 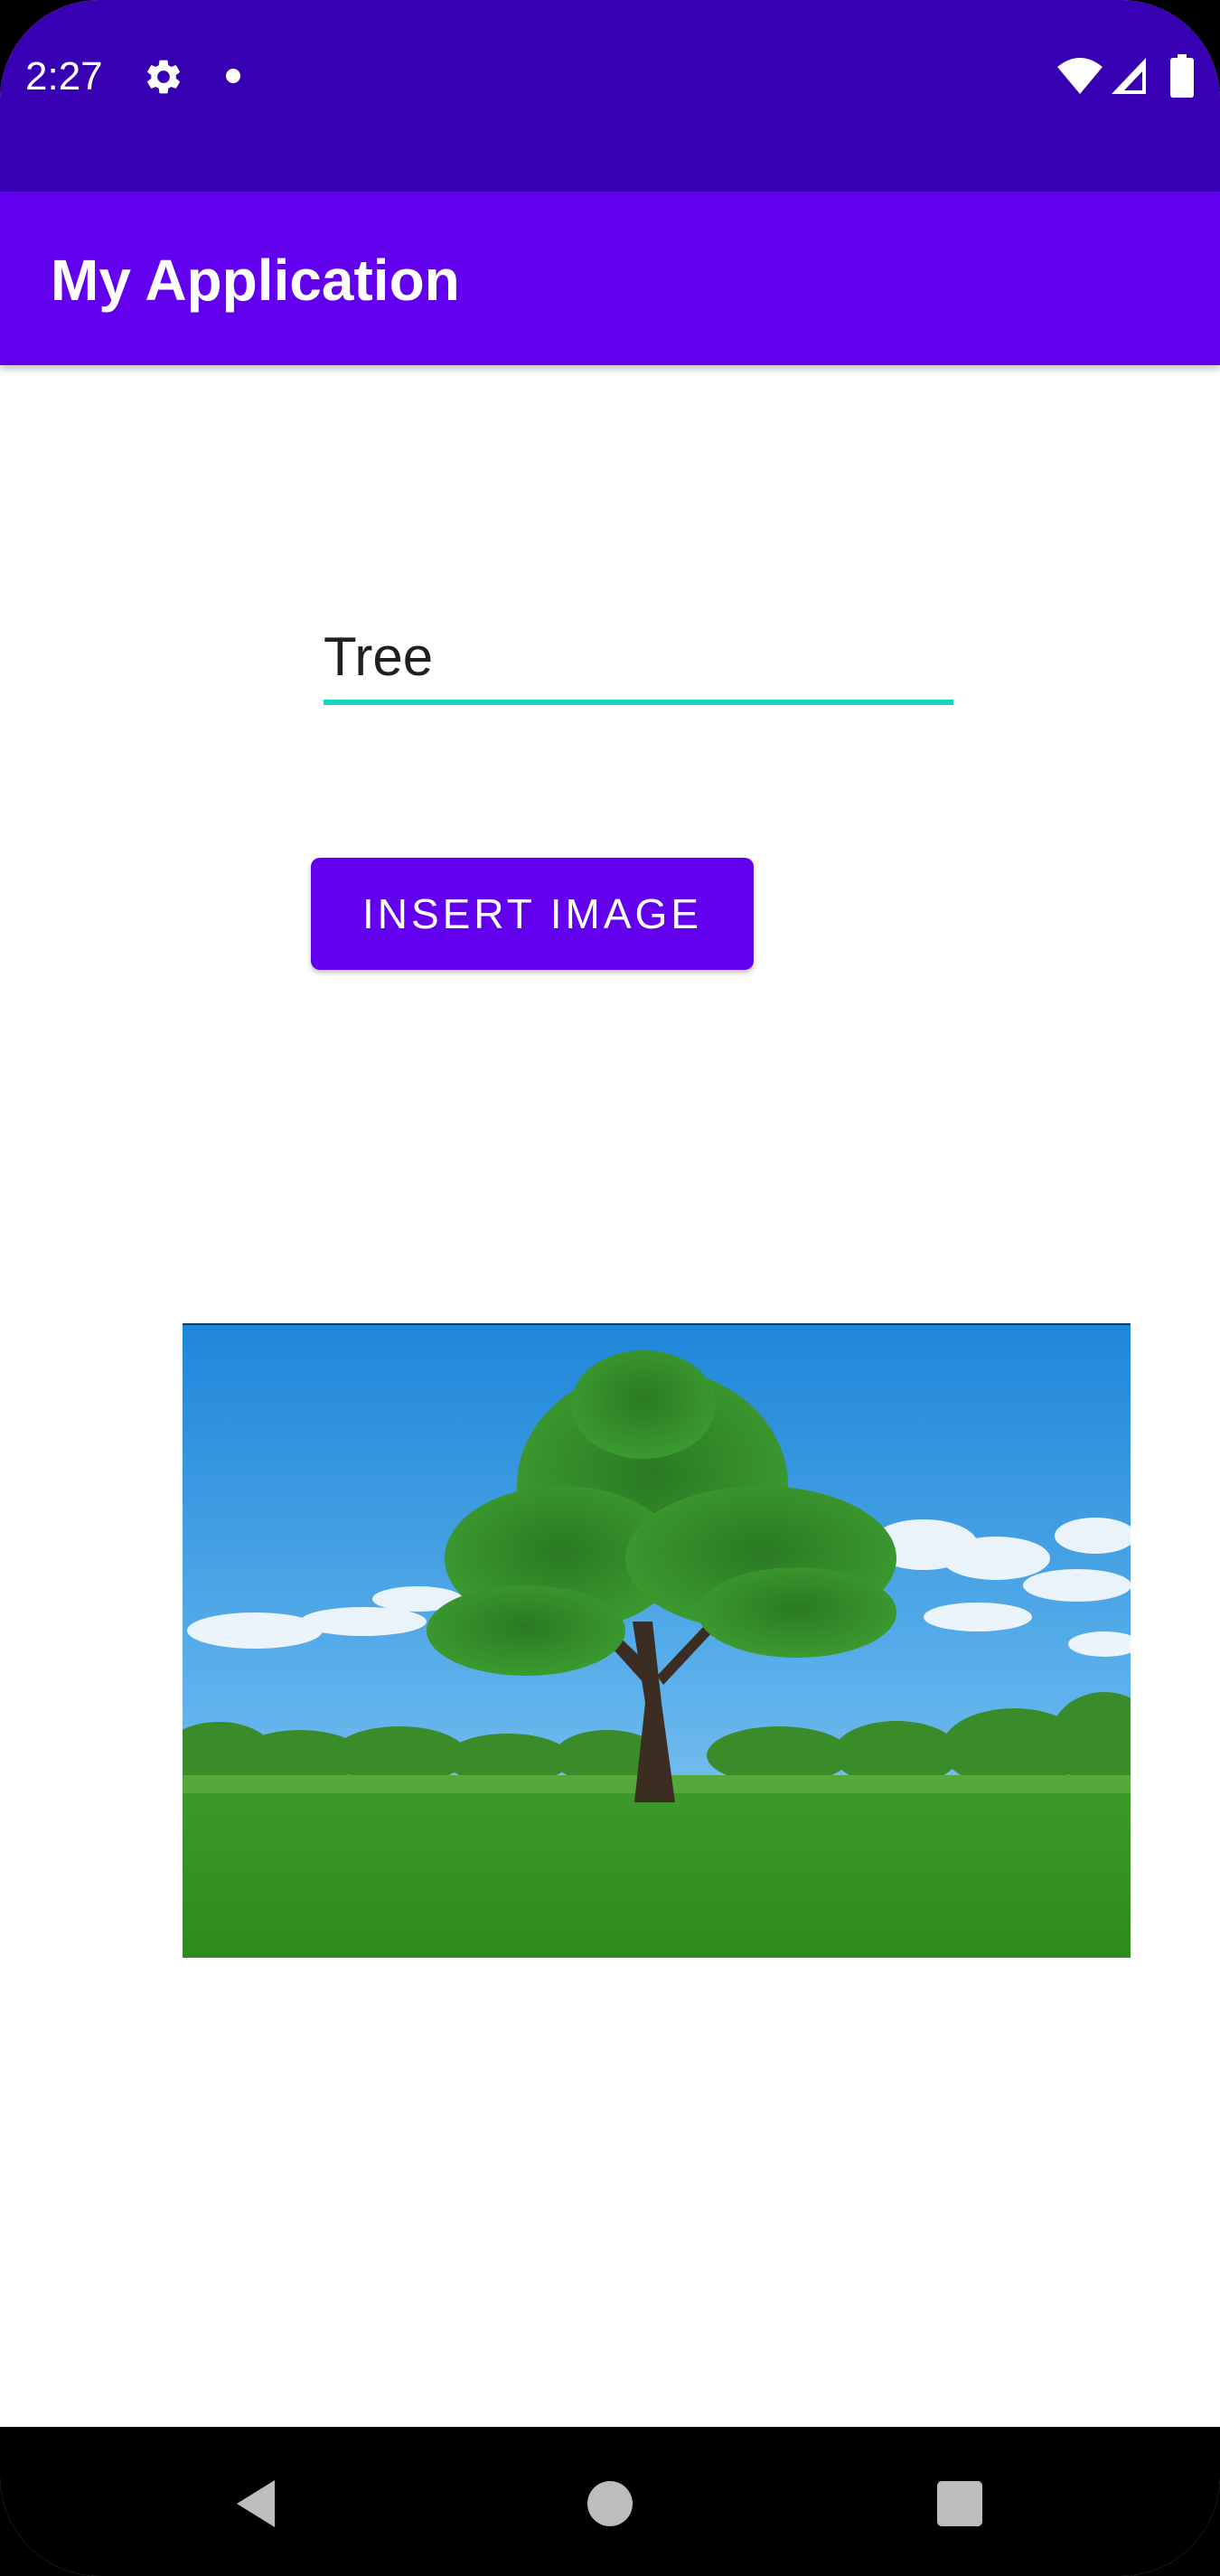 I want to click on home-icon, so click(x=610, y=2503).